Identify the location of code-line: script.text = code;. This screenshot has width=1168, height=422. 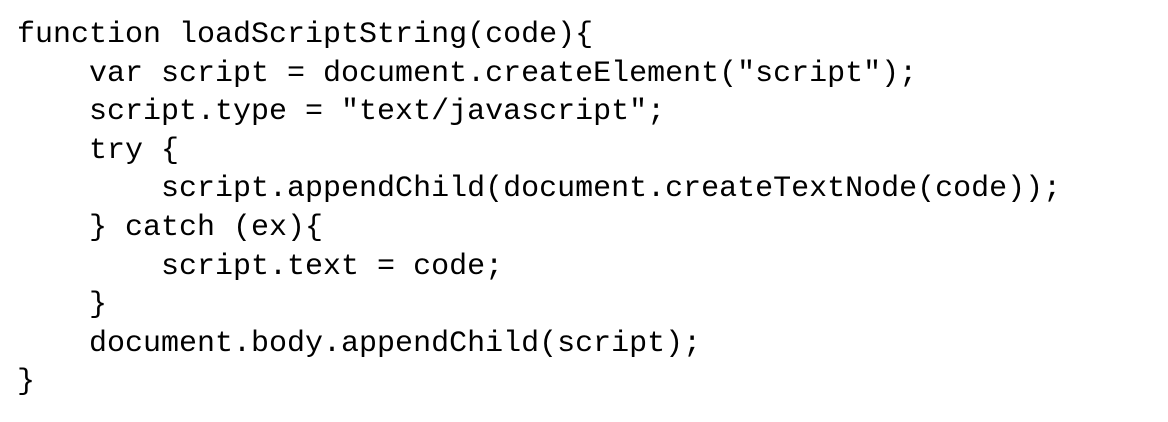
(260, 266).